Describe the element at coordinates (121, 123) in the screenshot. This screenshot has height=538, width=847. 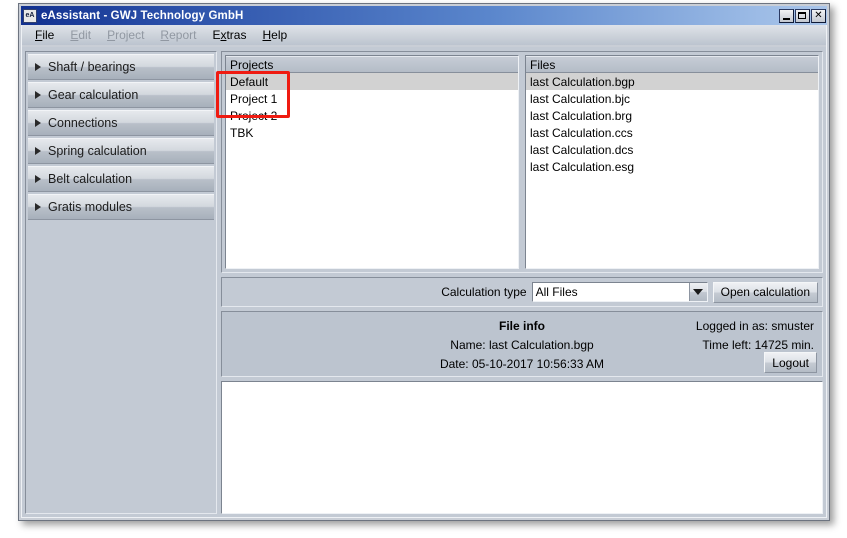
I see `sidebar-item-connections: Connections` at that location.